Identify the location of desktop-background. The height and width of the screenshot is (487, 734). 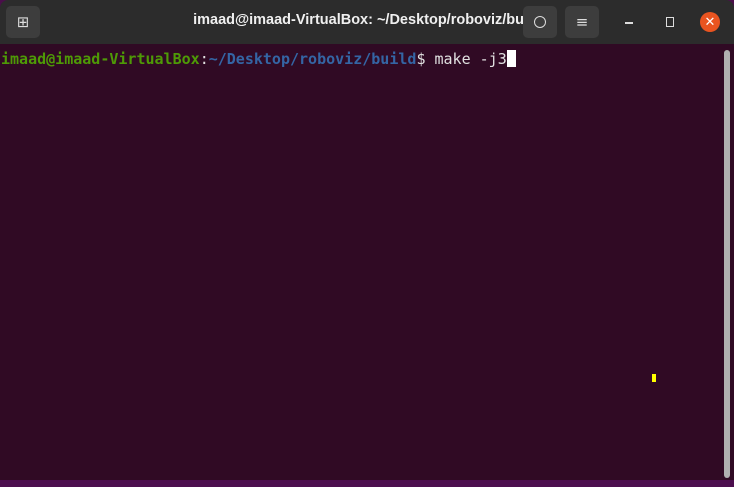
(367, 483).